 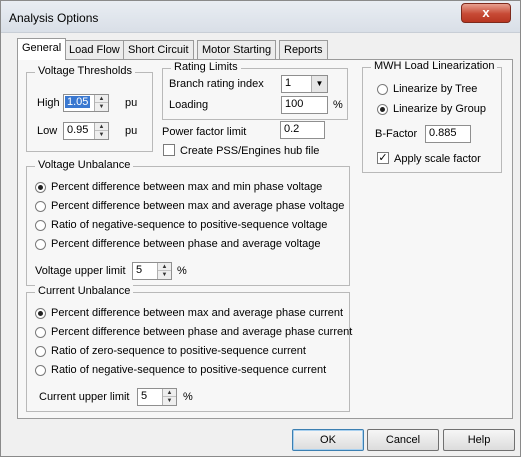 I want to click on current-upper-limit-spinner: 5 ▲ ▼, so click(x=157, y=397).